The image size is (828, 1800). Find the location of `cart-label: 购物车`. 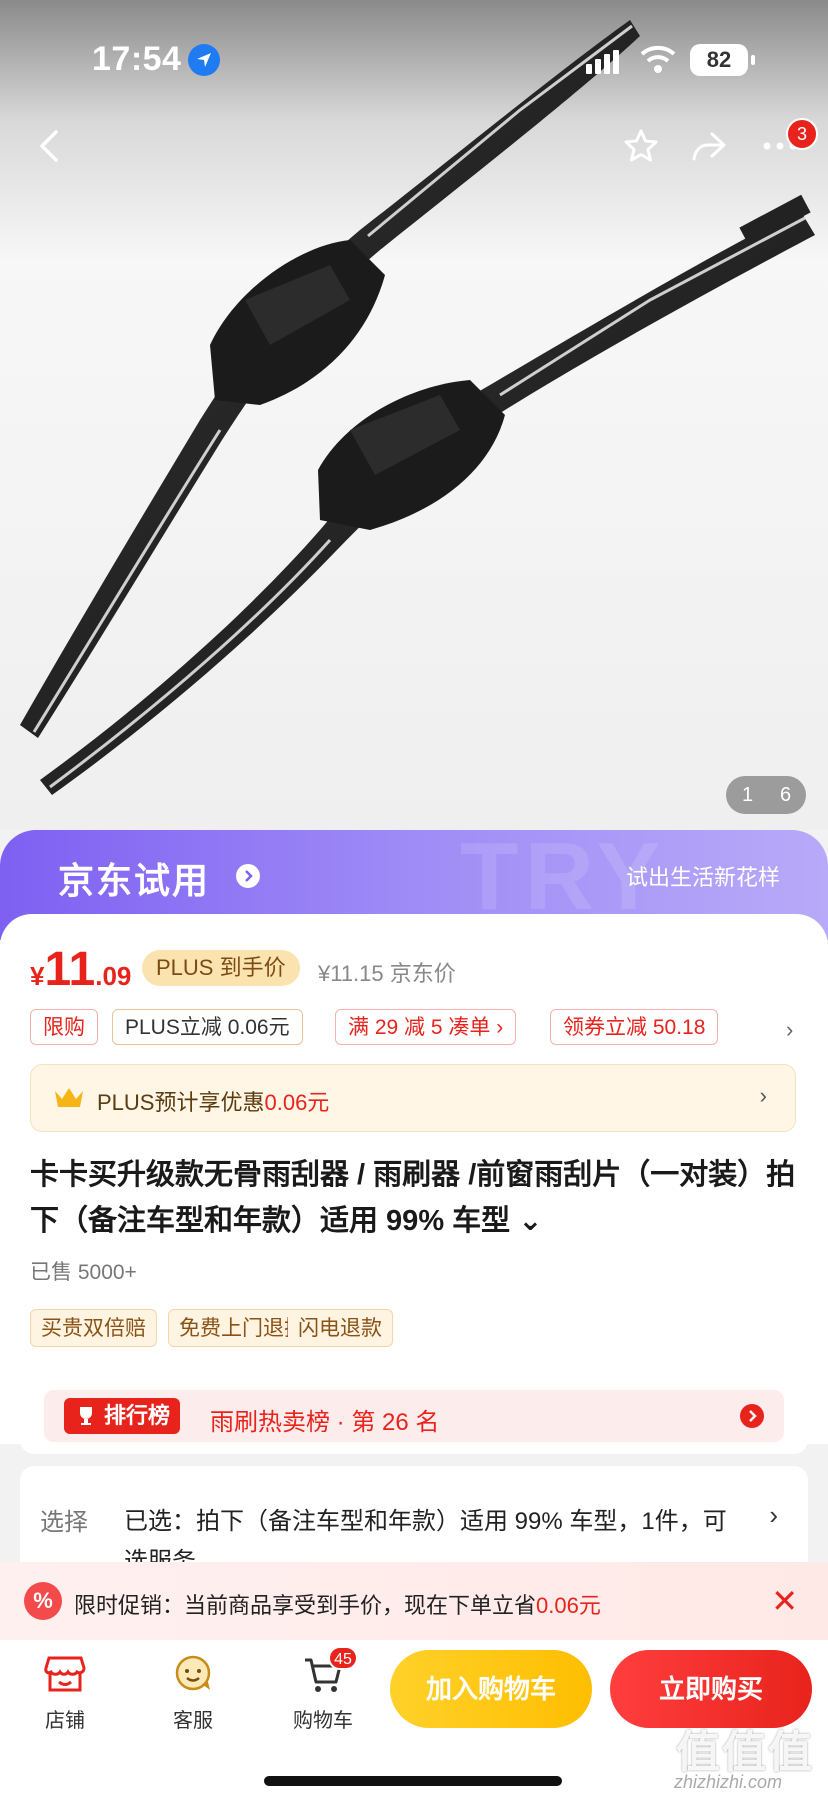

cart-label: 购物车 is located at coordinates (323, 1721).